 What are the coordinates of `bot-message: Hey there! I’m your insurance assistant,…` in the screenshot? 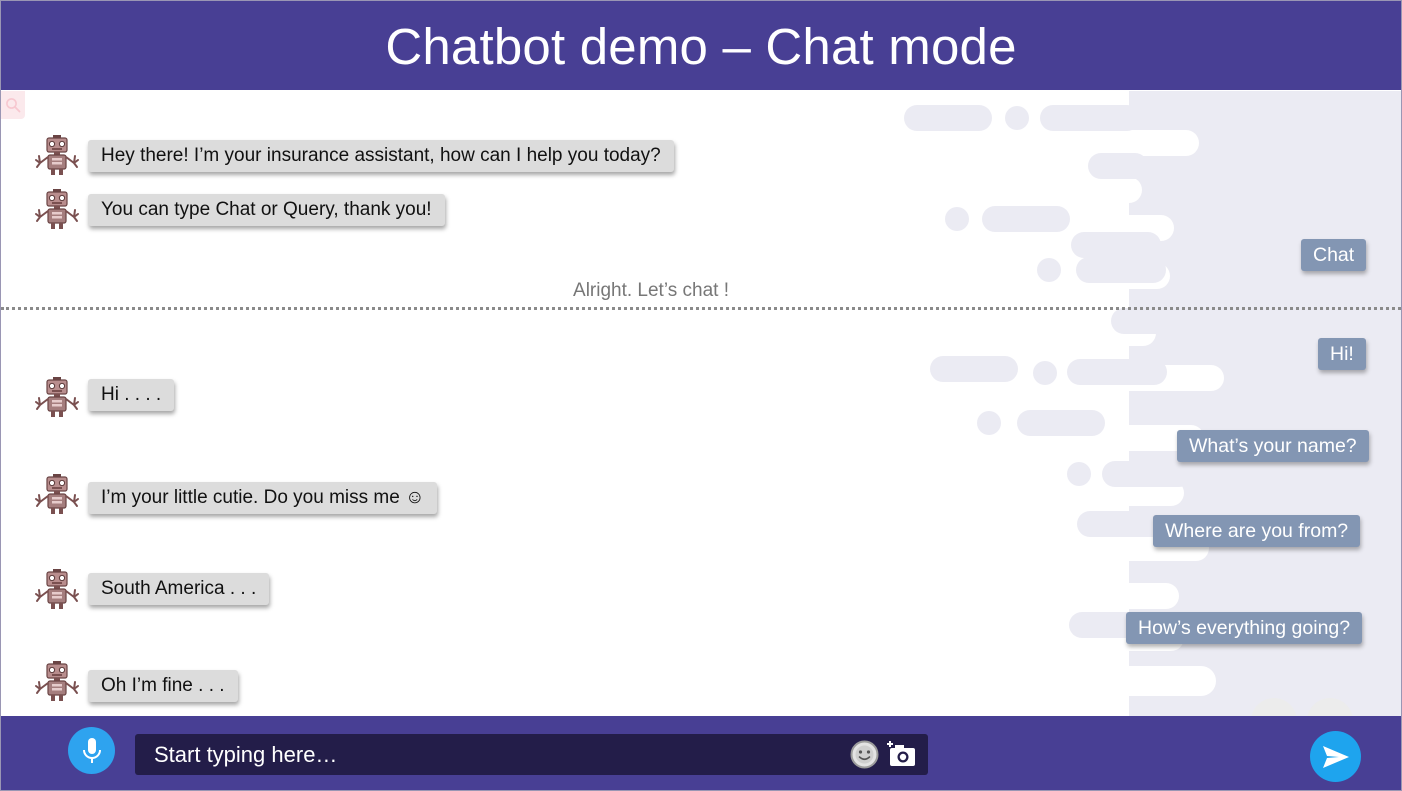 It's located at (381, 156).